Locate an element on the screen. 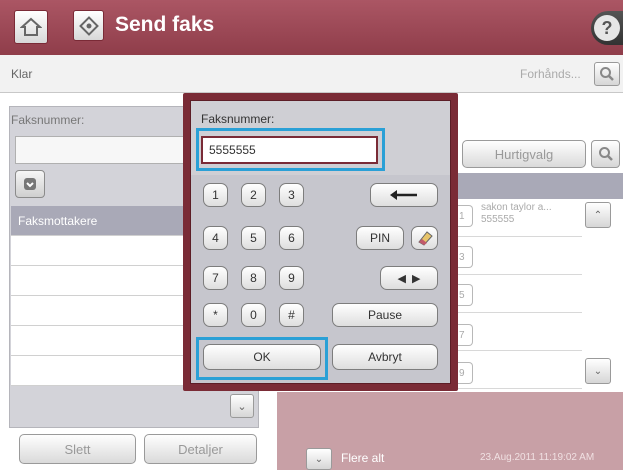 The image size is (623, 470). download-button is located at coordinates (30, 184).